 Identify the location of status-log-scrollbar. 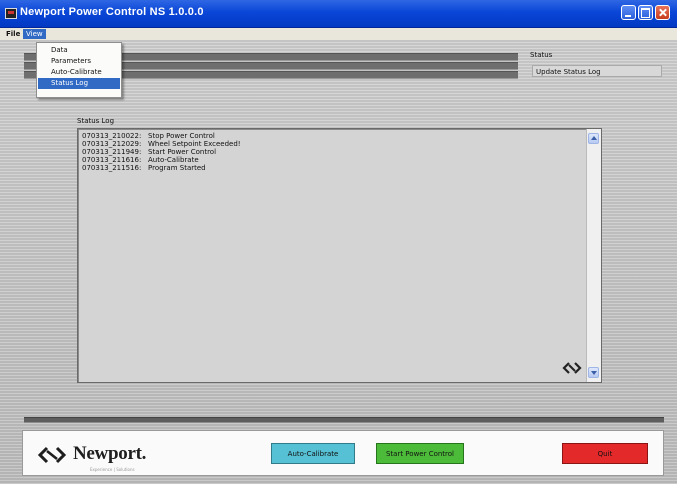
(593, 255).